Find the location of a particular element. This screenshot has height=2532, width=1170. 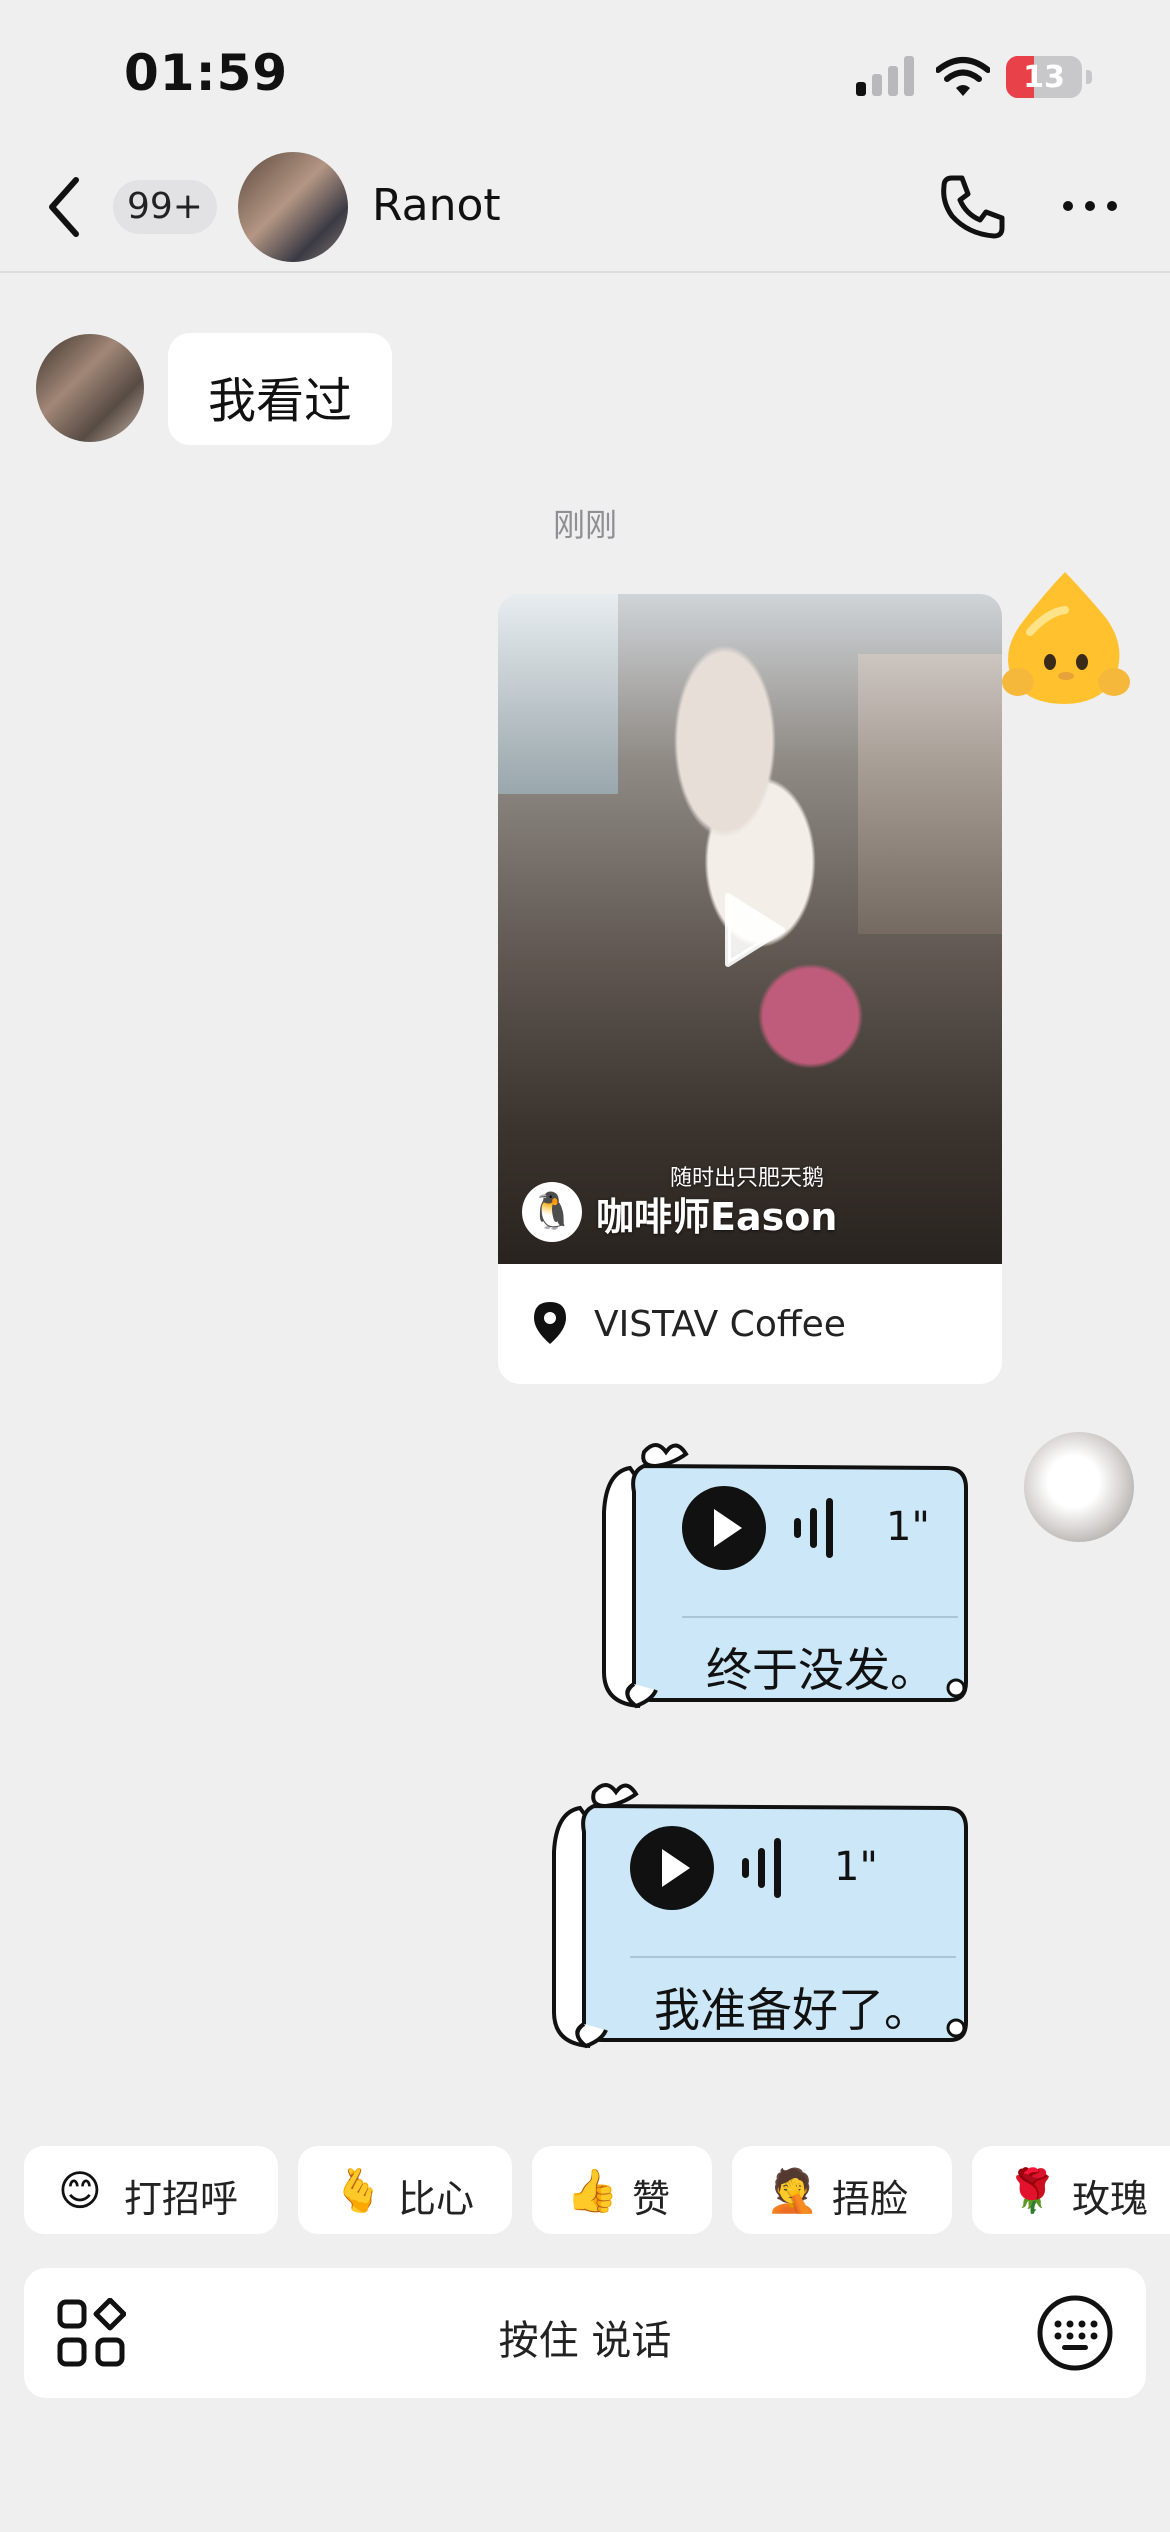

voice-transcript: 我准备好了。 is located at coordinates (792, 2010).